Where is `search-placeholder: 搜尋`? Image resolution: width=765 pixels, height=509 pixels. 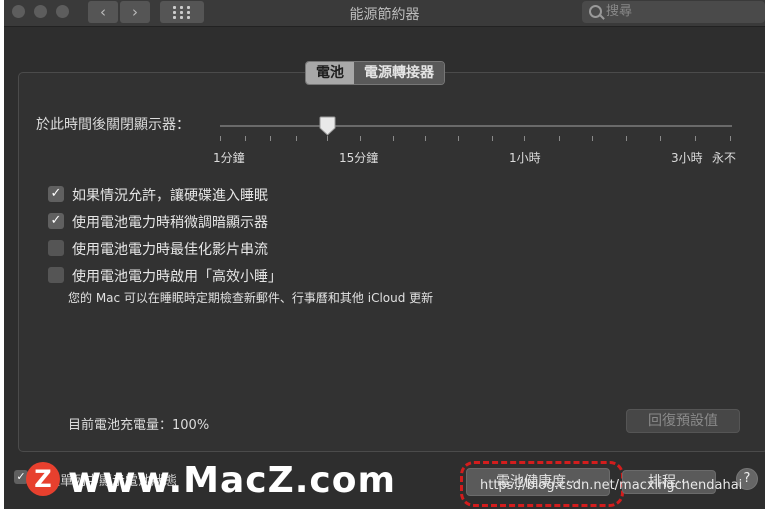 search-placeholder: 搜尋 is located at coordinates (619, 11).